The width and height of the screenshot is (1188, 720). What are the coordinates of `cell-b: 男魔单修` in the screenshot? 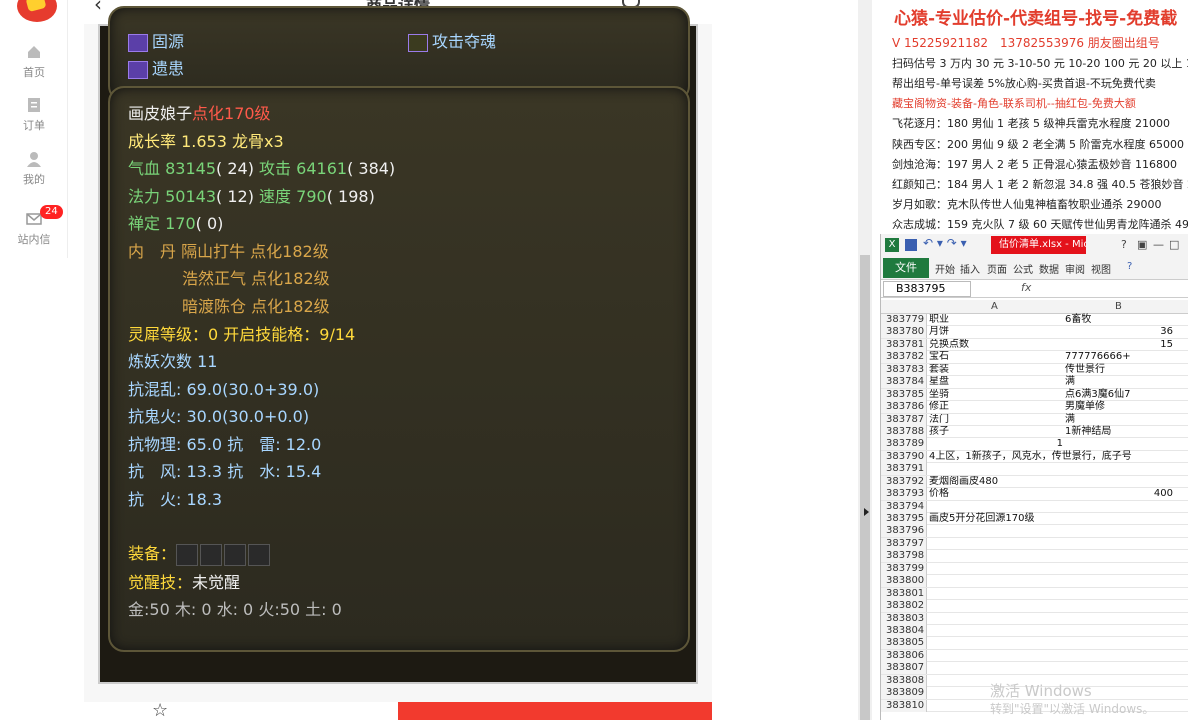 It's located at (1119, 407).